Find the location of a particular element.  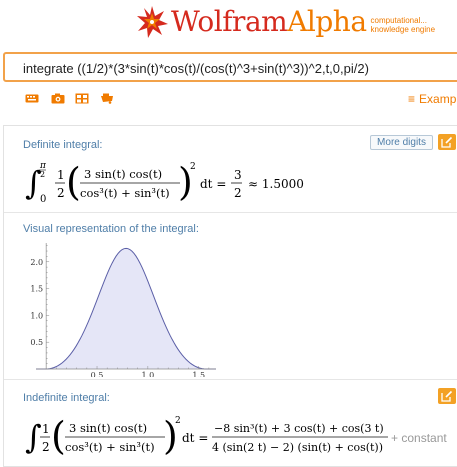

result-denominator: 2 is located at coordinates (238, 193).